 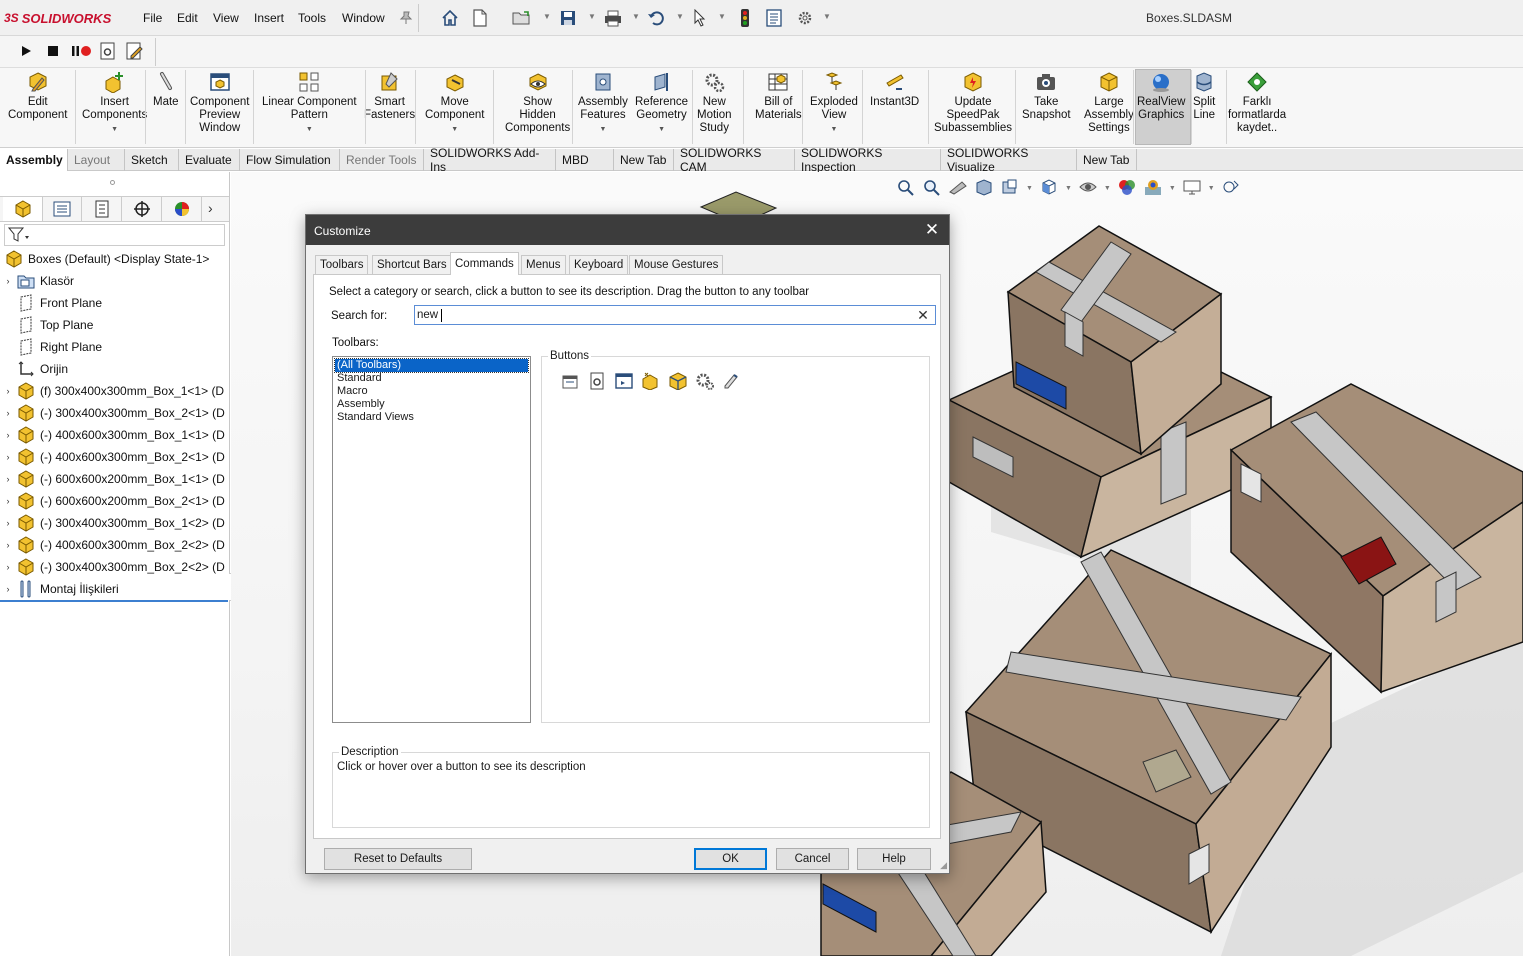 What do you see at coordinates (603, 103) in the screenshot?
I see `ribbon-button-assembly-features: Assembly Features ▼` at bounding box center [603, 103].